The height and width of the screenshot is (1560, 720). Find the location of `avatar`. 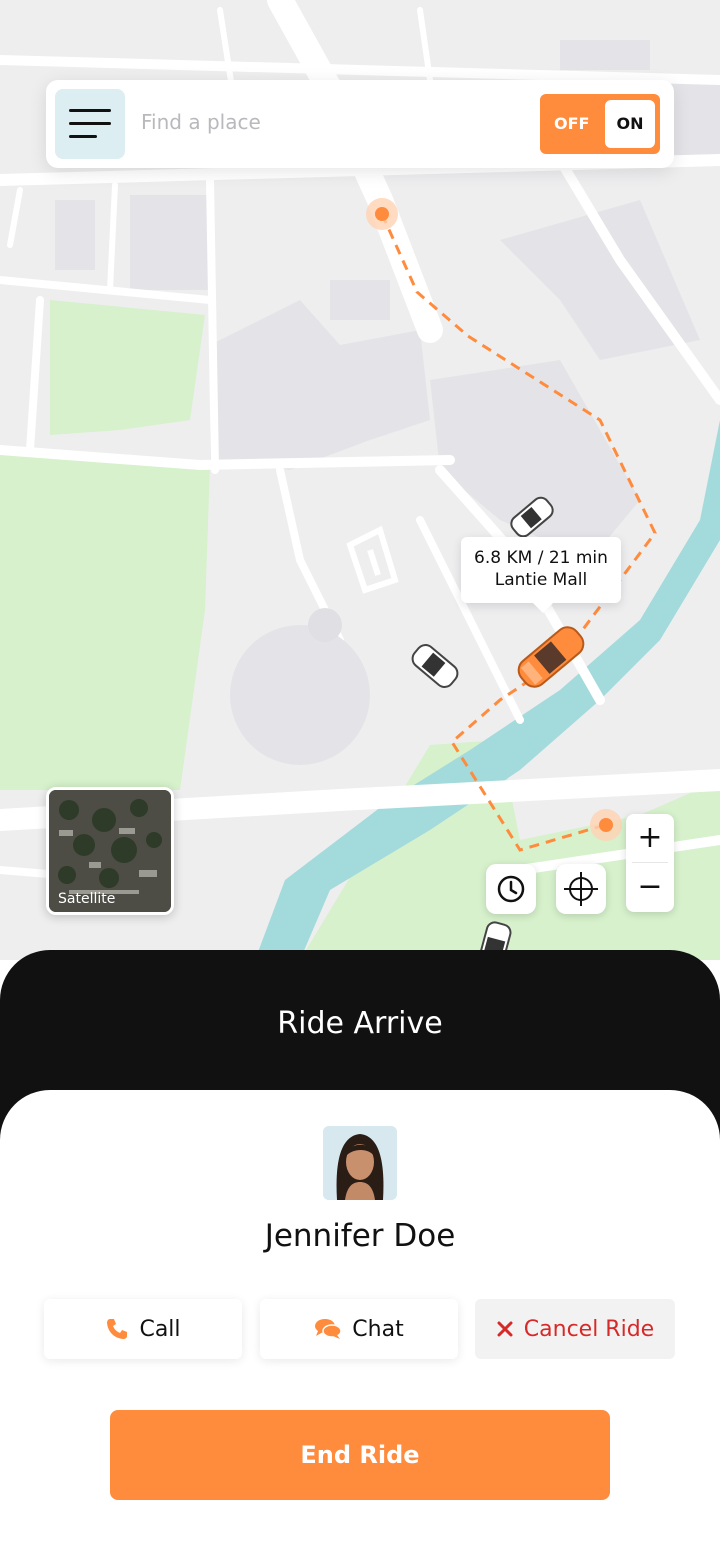

avatar is located at coordinates (360, 1163).